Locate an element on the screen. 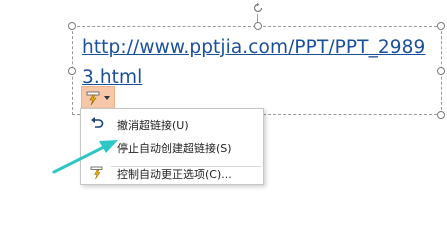 The height and width of the screenshot is (248, 447). annotation-arrow-icon is located at coordinates (85, 157).